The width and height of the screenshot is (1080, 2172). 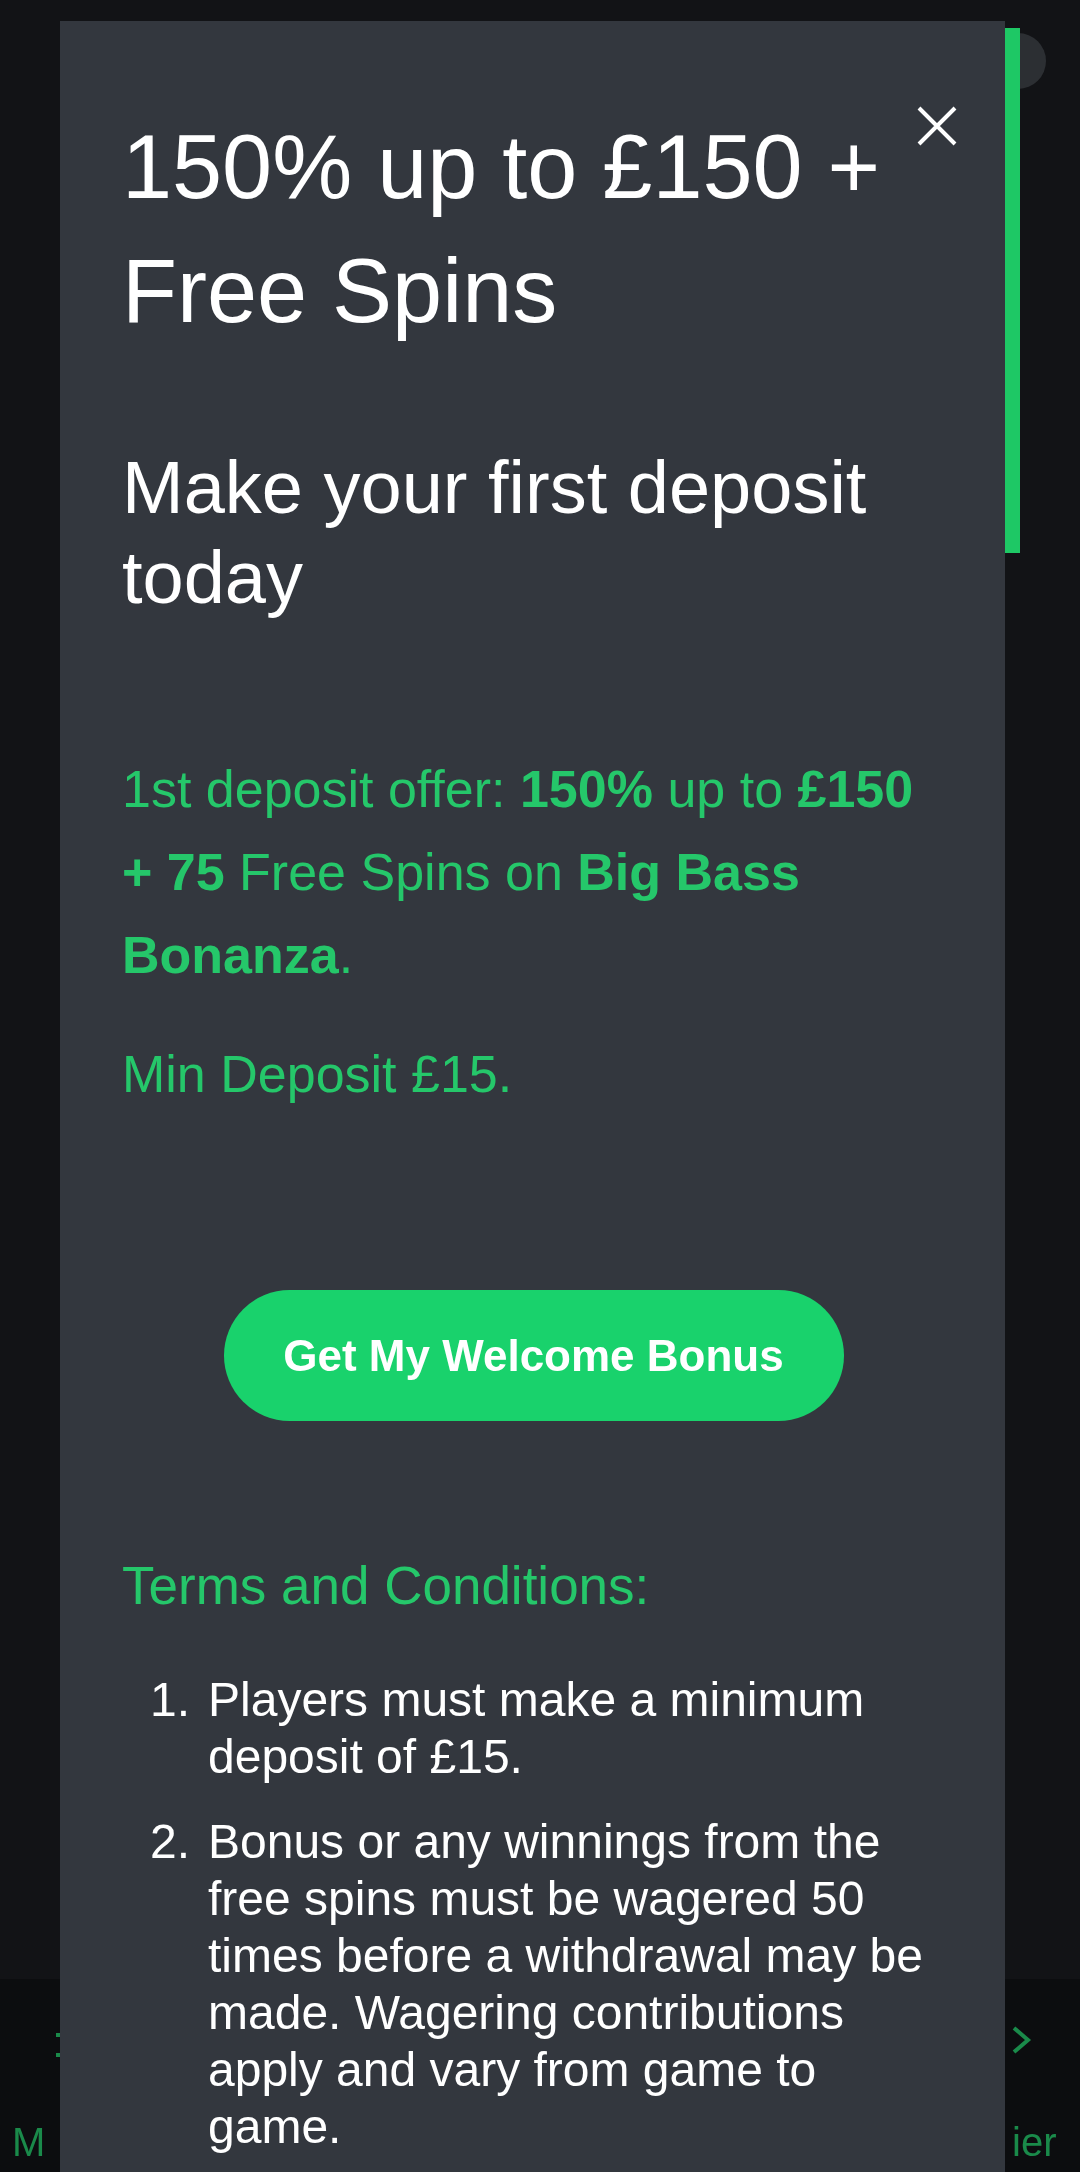 I want to click on close-icon, so click(x=937, y=126).